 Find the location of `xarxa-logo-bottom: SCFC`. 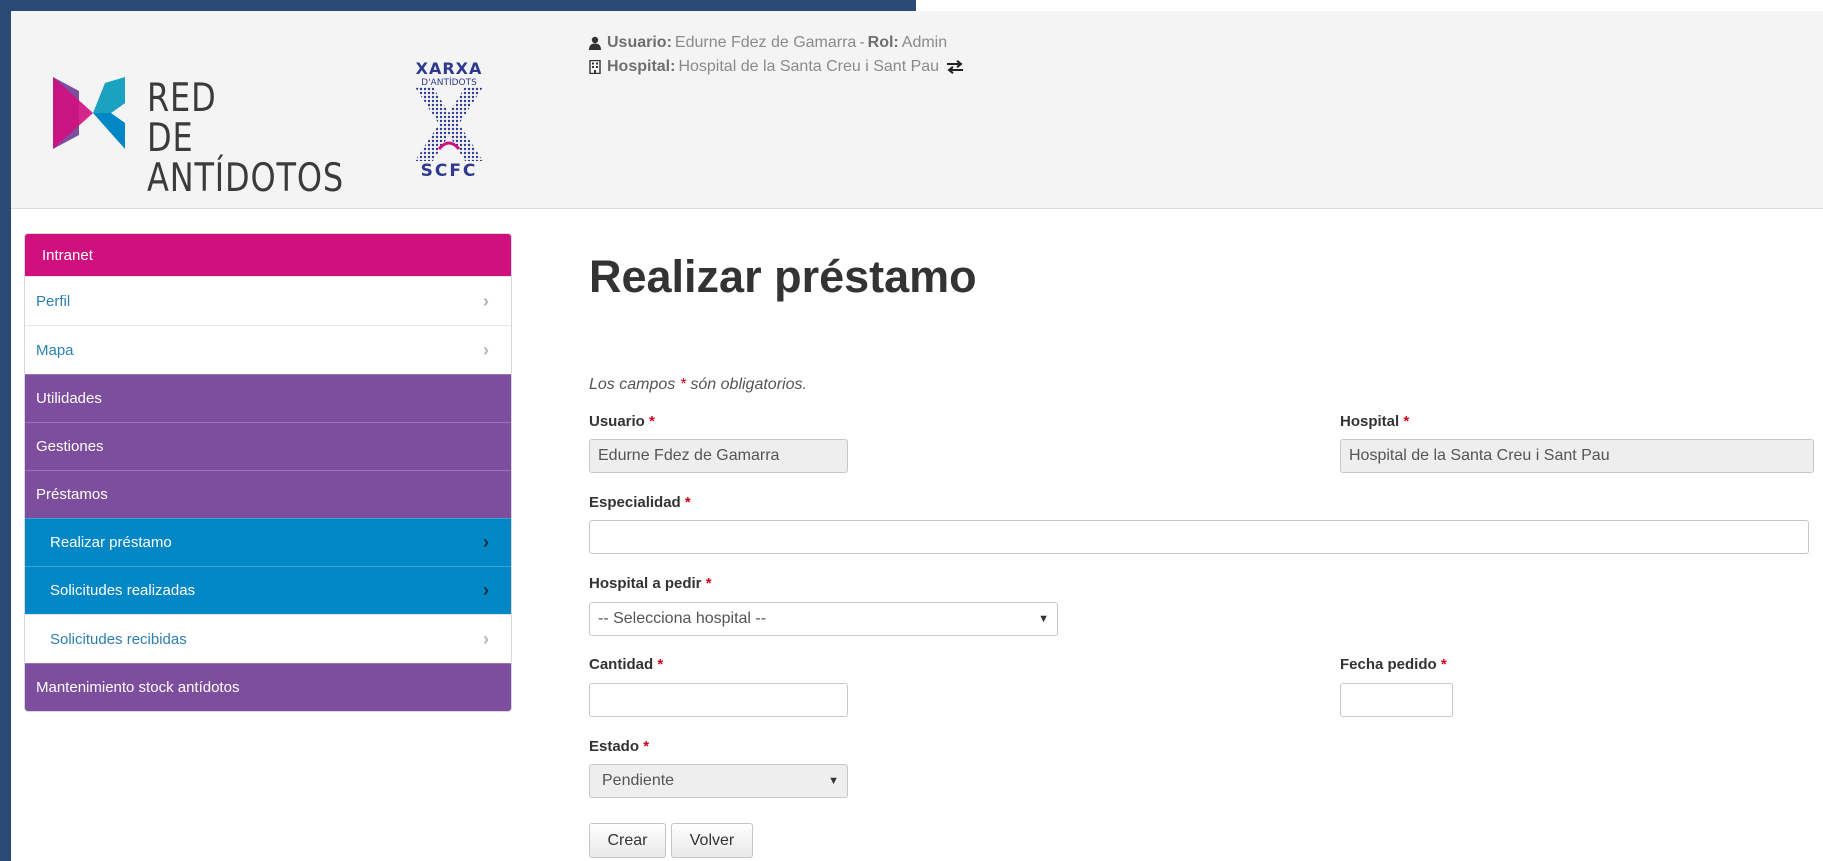

xarxa-logo-bottom: SCFC is located at coordinates (449, 171).